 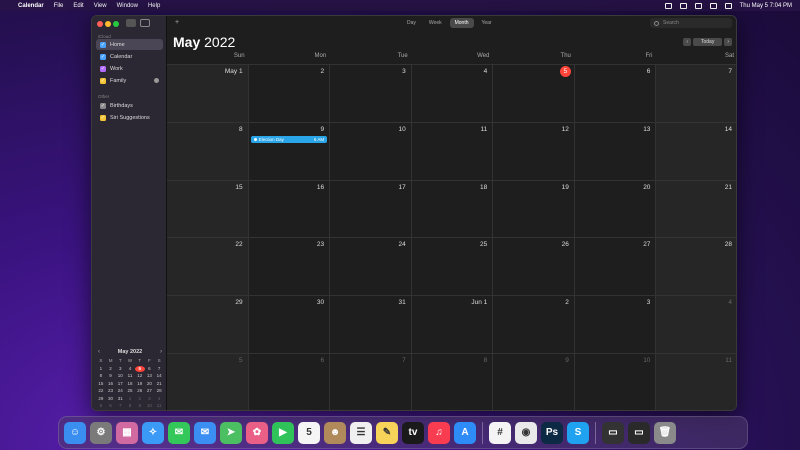 I want to click on mini-day: 23, so click(x=111, y=391).